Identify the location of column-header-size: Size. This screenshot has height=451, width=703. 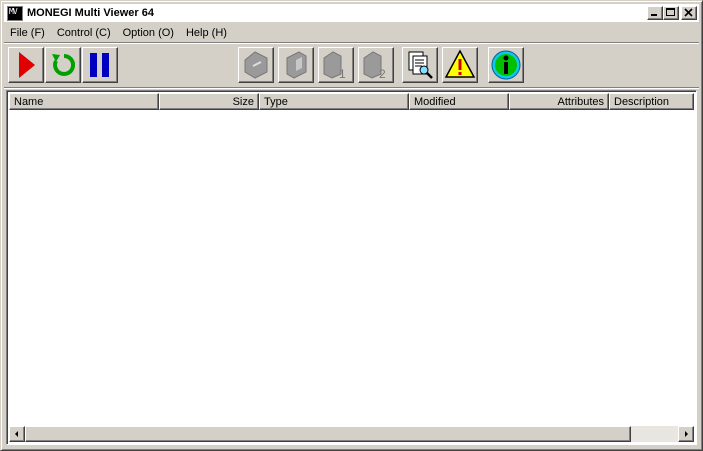
(209, 101).